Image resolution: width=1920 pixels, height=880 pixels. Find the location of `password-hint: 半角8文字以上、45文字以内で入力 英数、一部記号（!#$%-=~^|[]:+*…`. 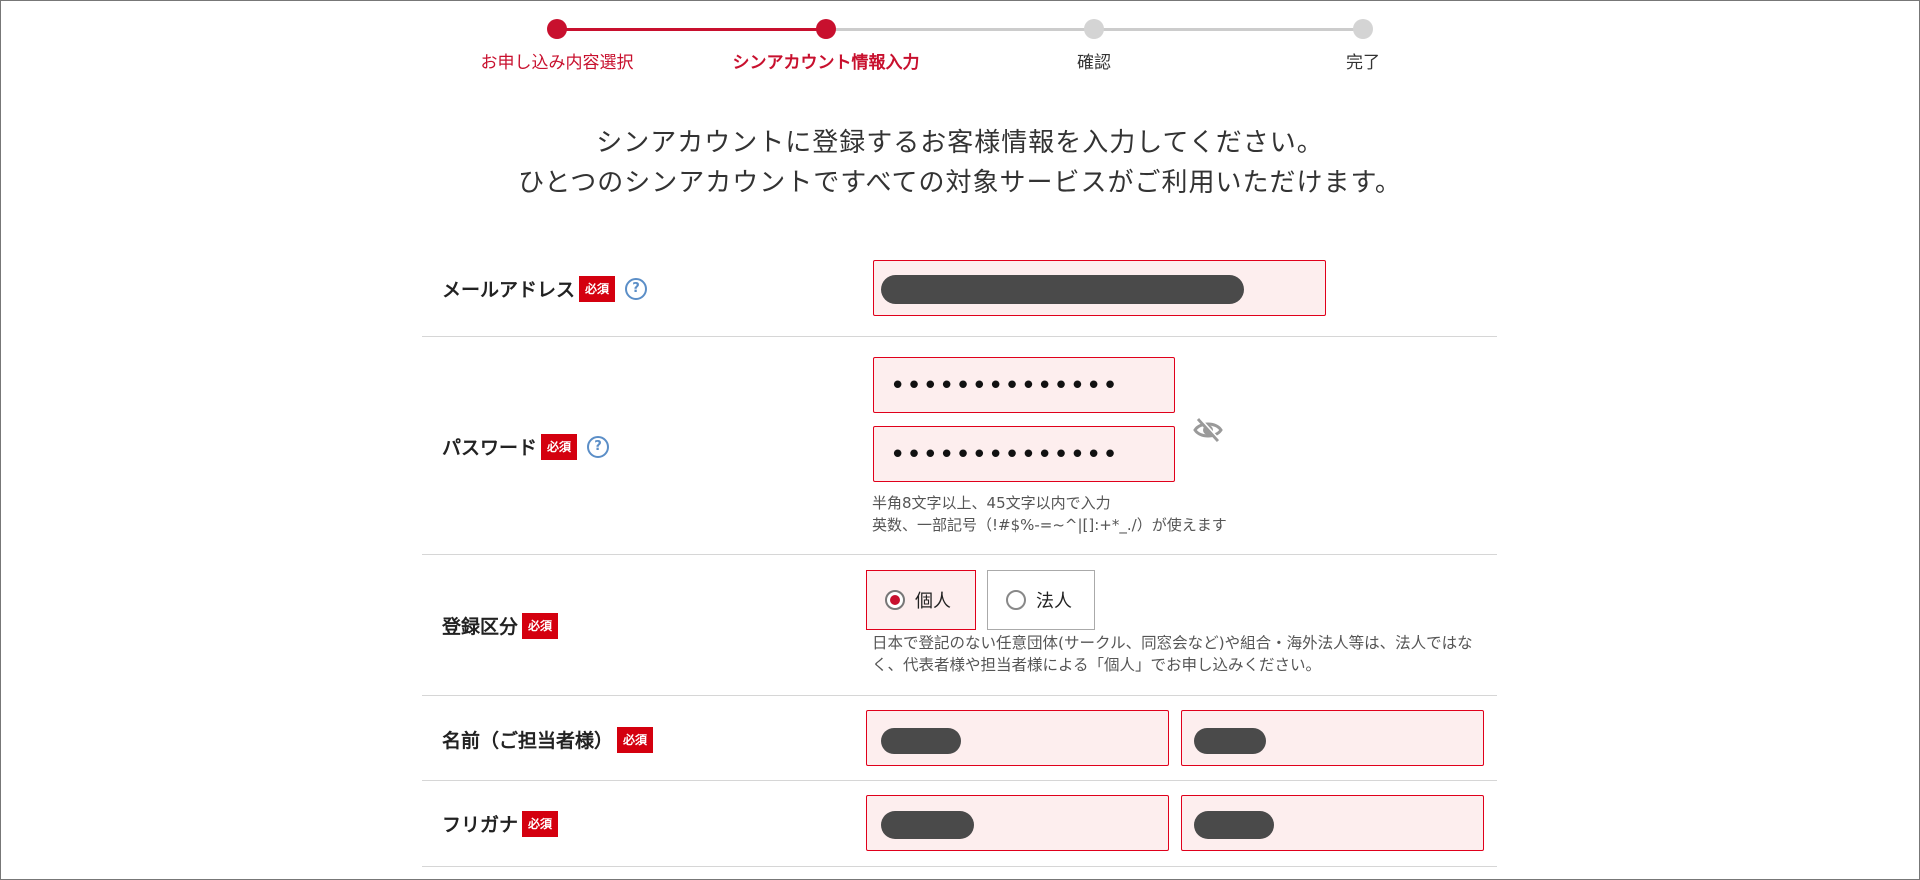

password-hint: 半角8文字以上、45文字以内で入力 英数、一部記号（!#$%-=~^|[]:+*… is located at coordinates (1049, 514).